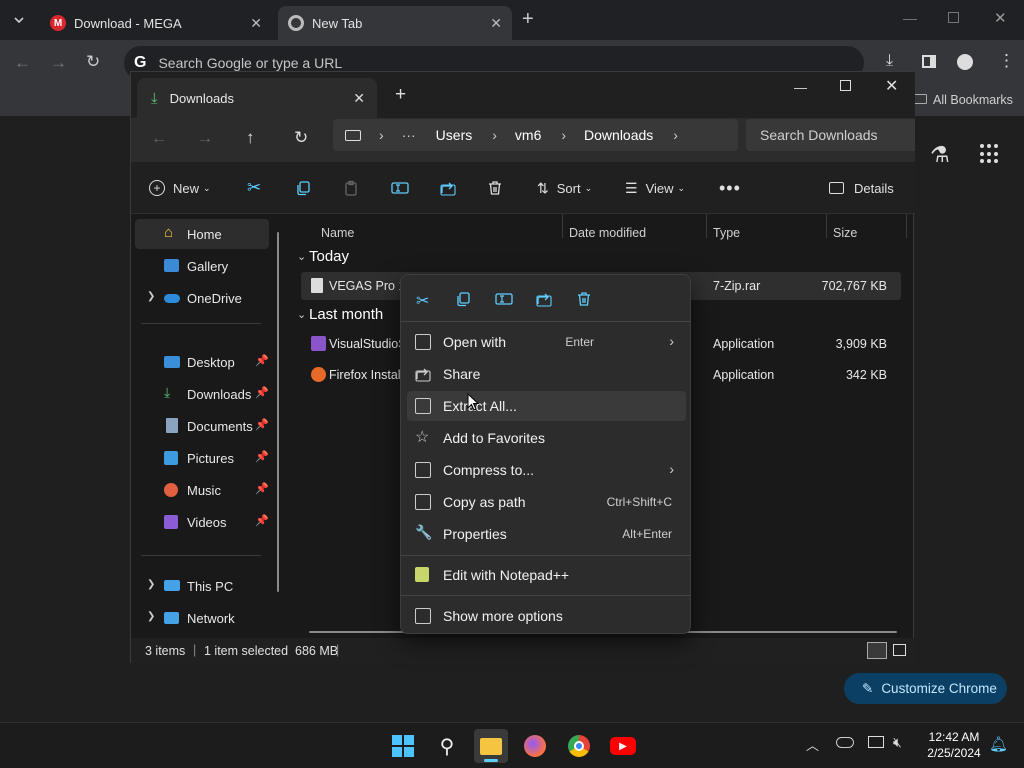 This screenshot has height=768, width=1024. What do you see at coordinates (564, 188) in the screenshot?
I see `sort-button: ⇅ Sort ⌄` at bounding box center [564, 188].